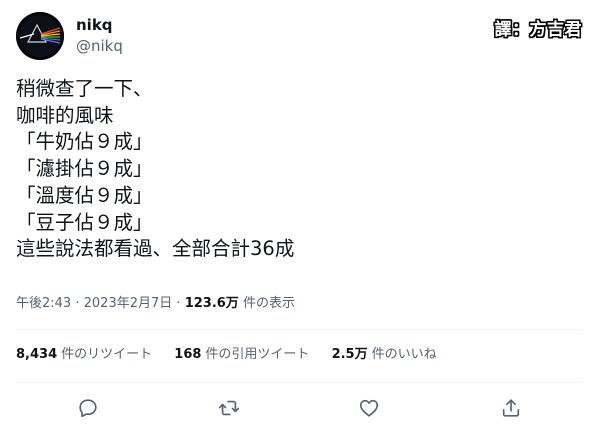 The height and width of the screenshot is (433, 598). What do you see at coordinates (107, 354) in the screenshot?
I see `retweets-label: 件のリツイート` at bounding box center [107, 354].